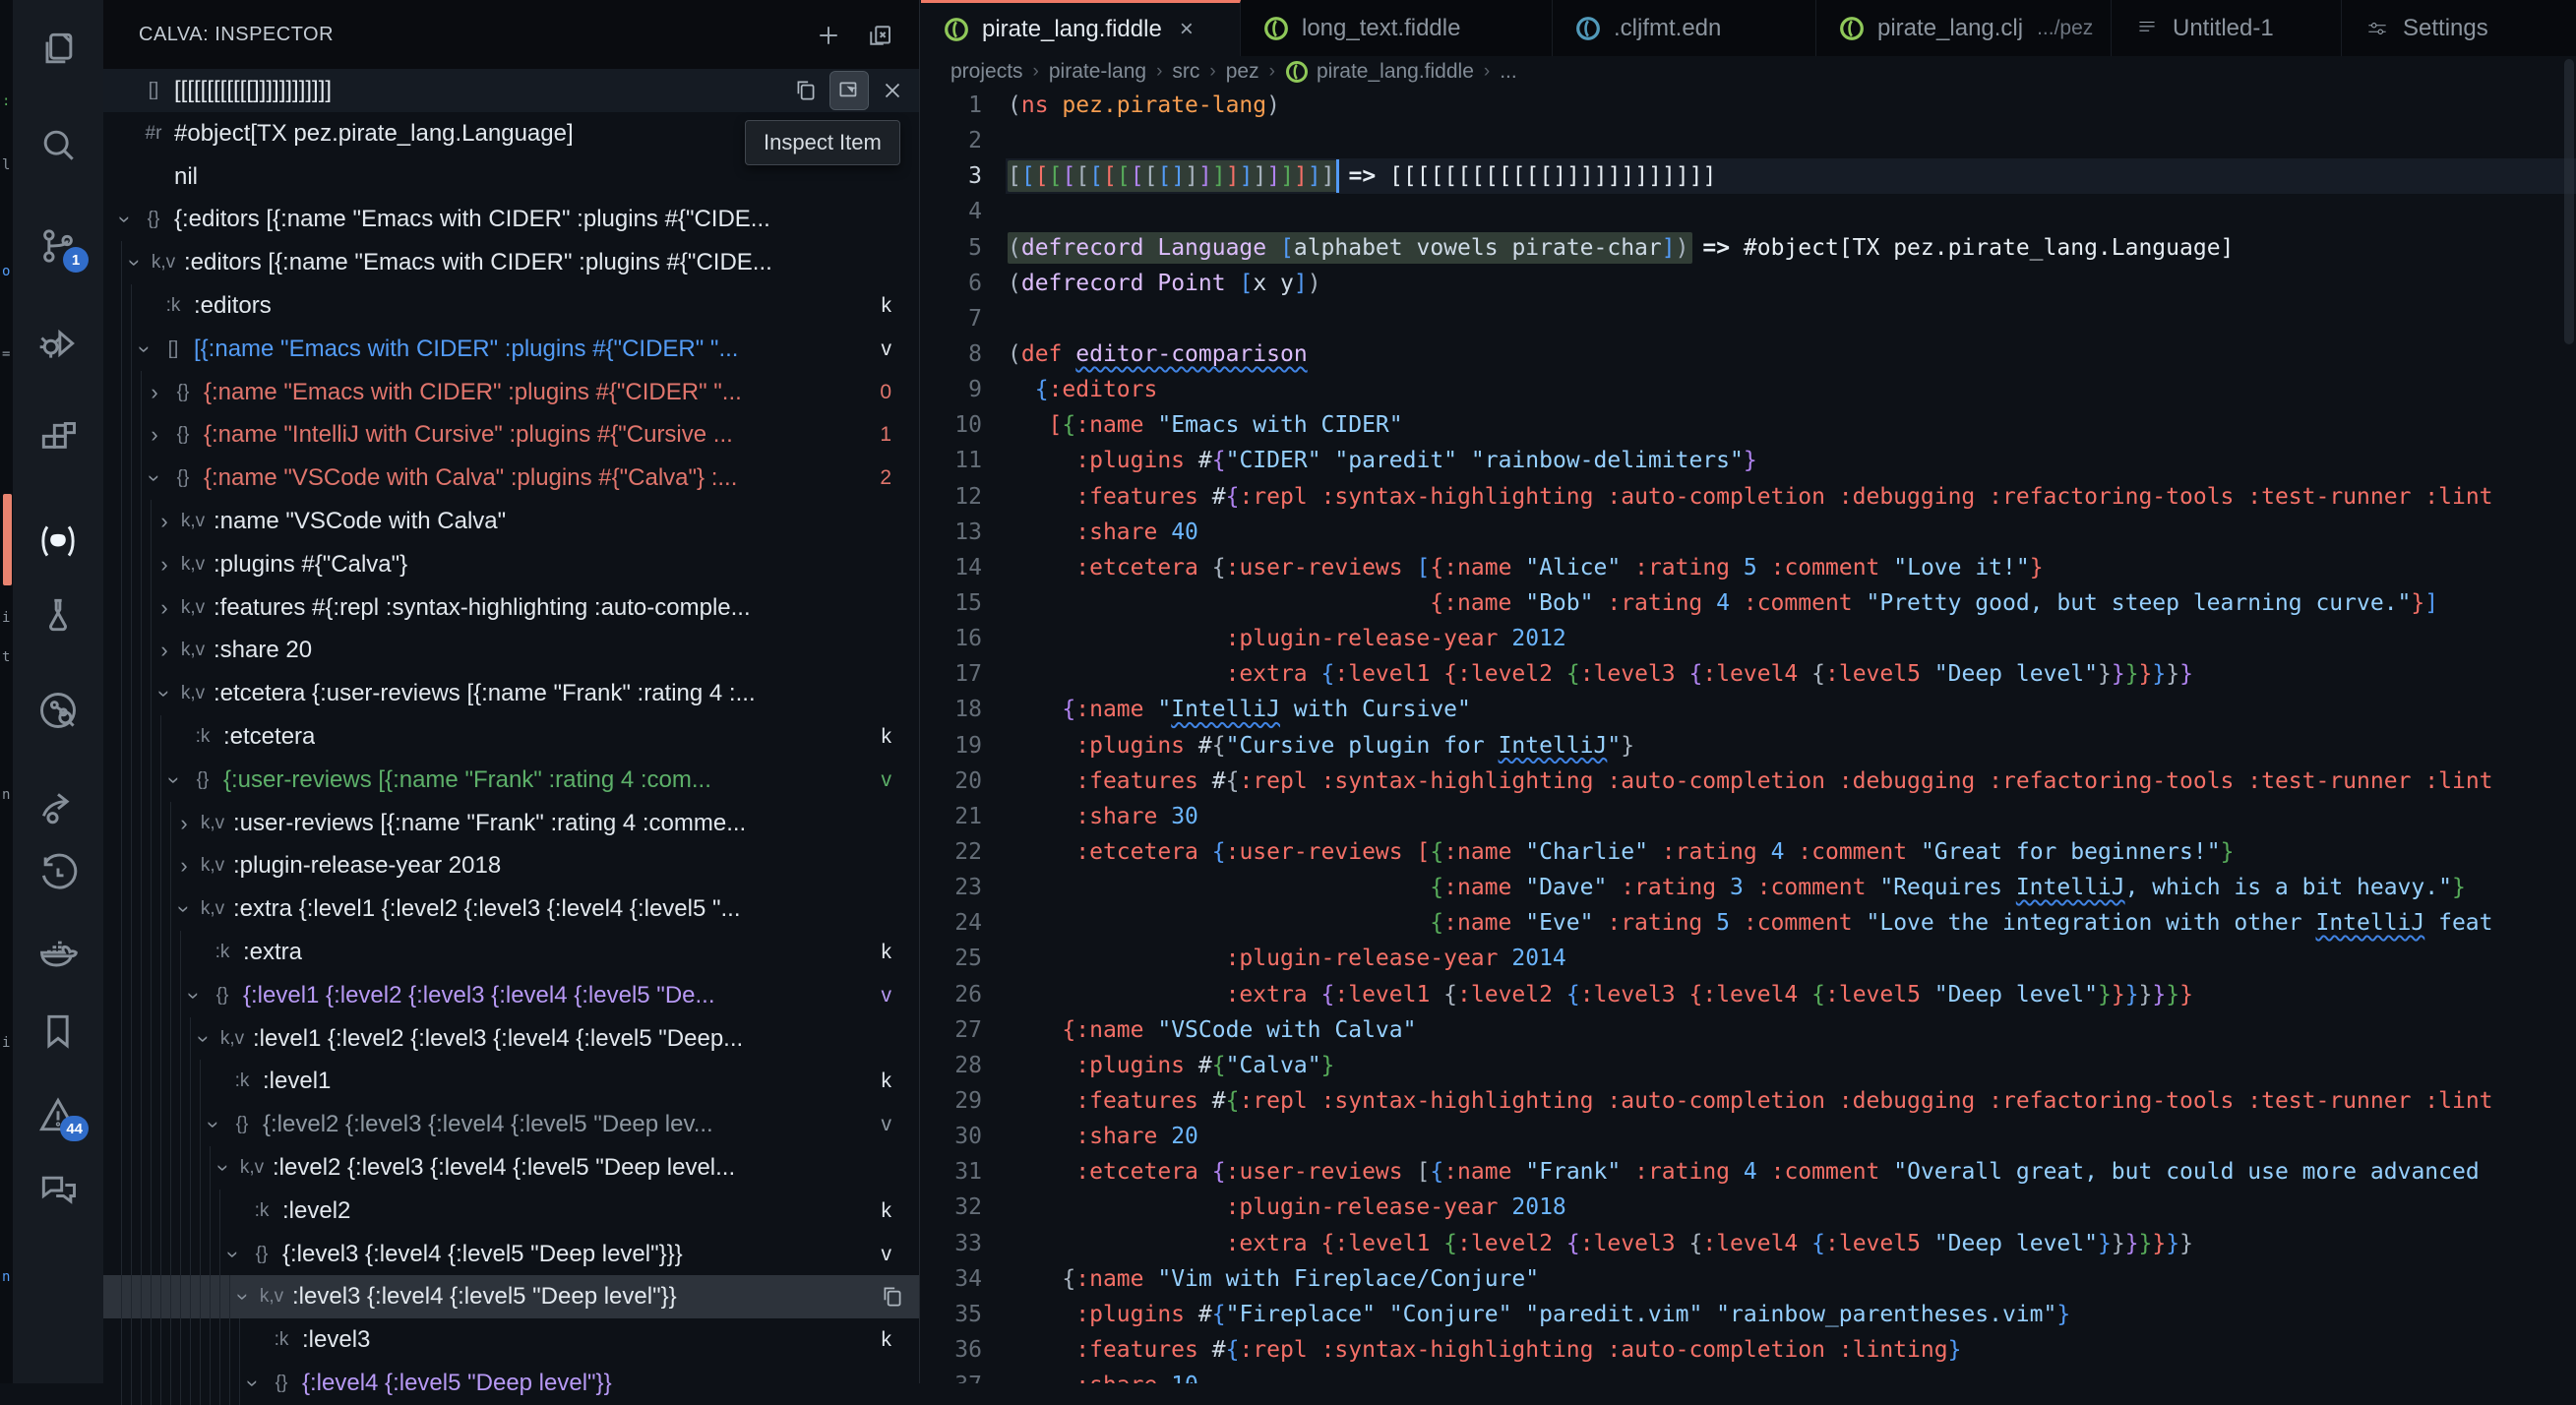 This screenshot has width=2576, height=1405. Describe the element at coordinates (58, 343) in the screenshot. I see `debug-icon` at that location.